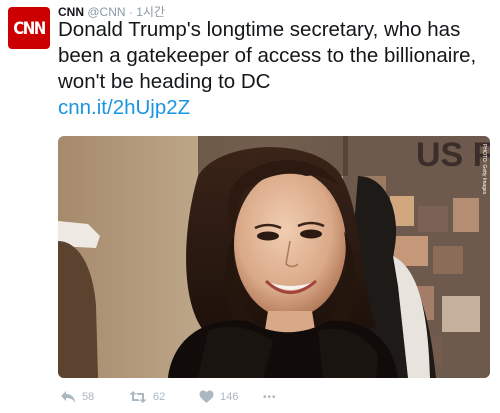  What do you see at coordinates (77, 397) in the screenshot?
I see `reply-button: 58` at bounding box center [77, 397].